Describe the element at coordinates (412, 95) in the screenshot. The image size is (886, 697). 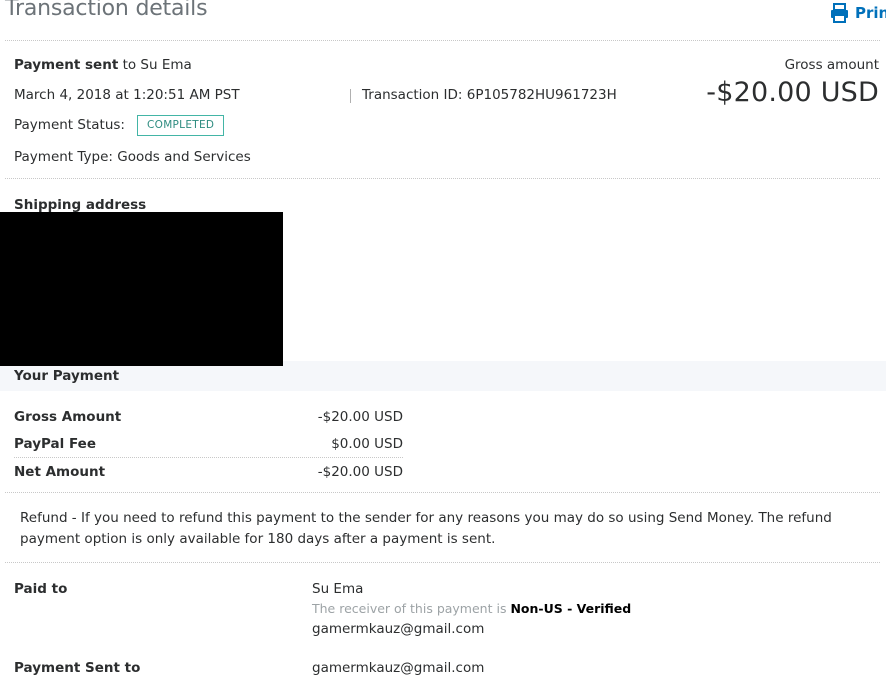
I see `transaction-id-label: Transaction ID:` at that location.